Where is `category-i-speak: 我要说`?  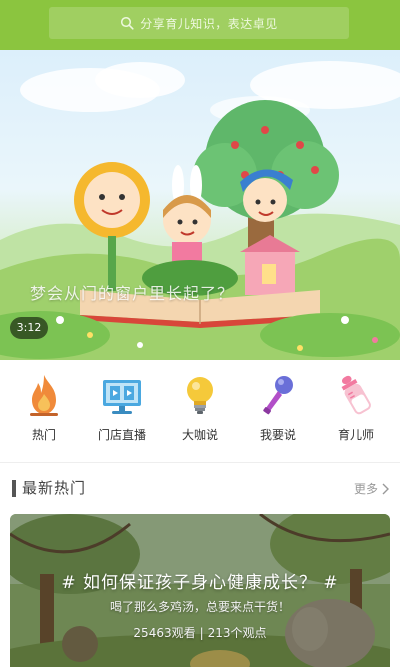
category-i-speak: 我要说 is located at coordinates (278, 415).